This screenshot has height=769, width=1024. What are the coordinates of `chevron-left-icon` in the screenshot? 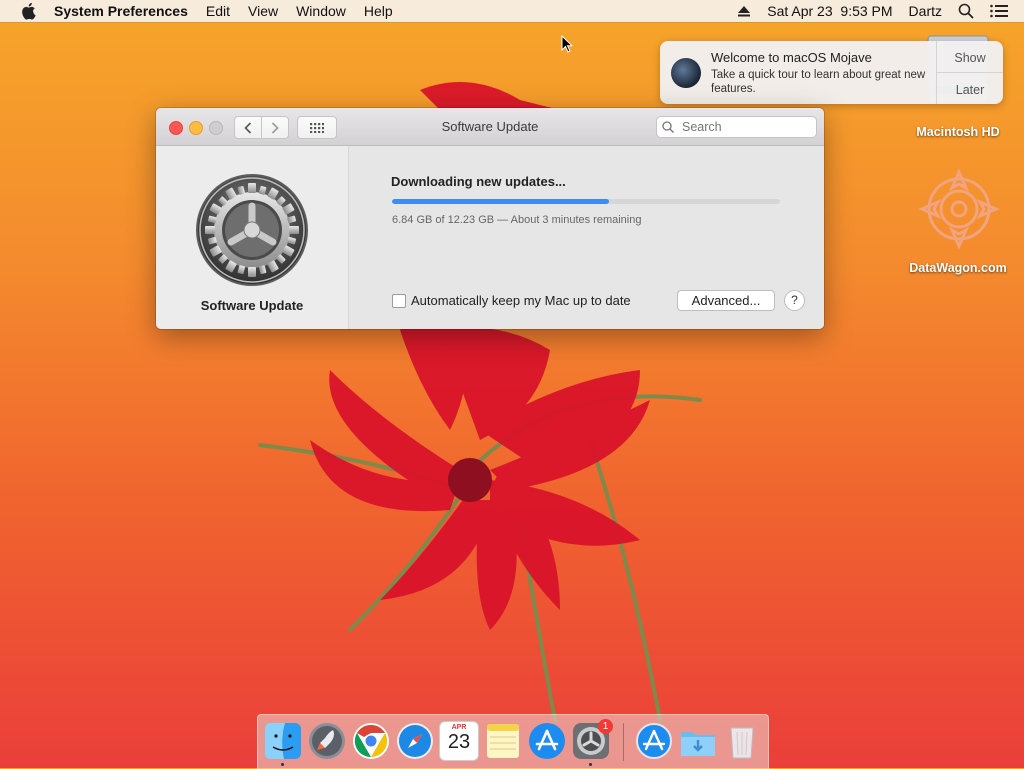 It's located at (248, 127).